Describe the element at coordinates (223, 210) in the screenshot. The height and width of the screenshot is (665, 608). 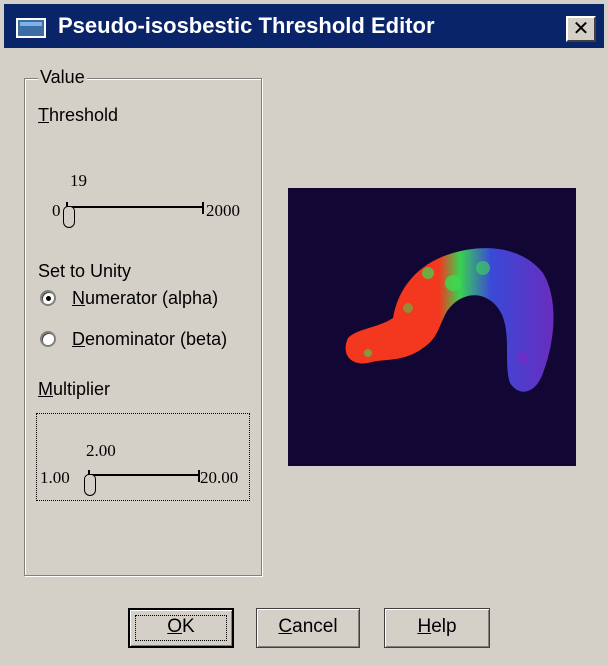
I see `threshold-max: 2000` at that location.